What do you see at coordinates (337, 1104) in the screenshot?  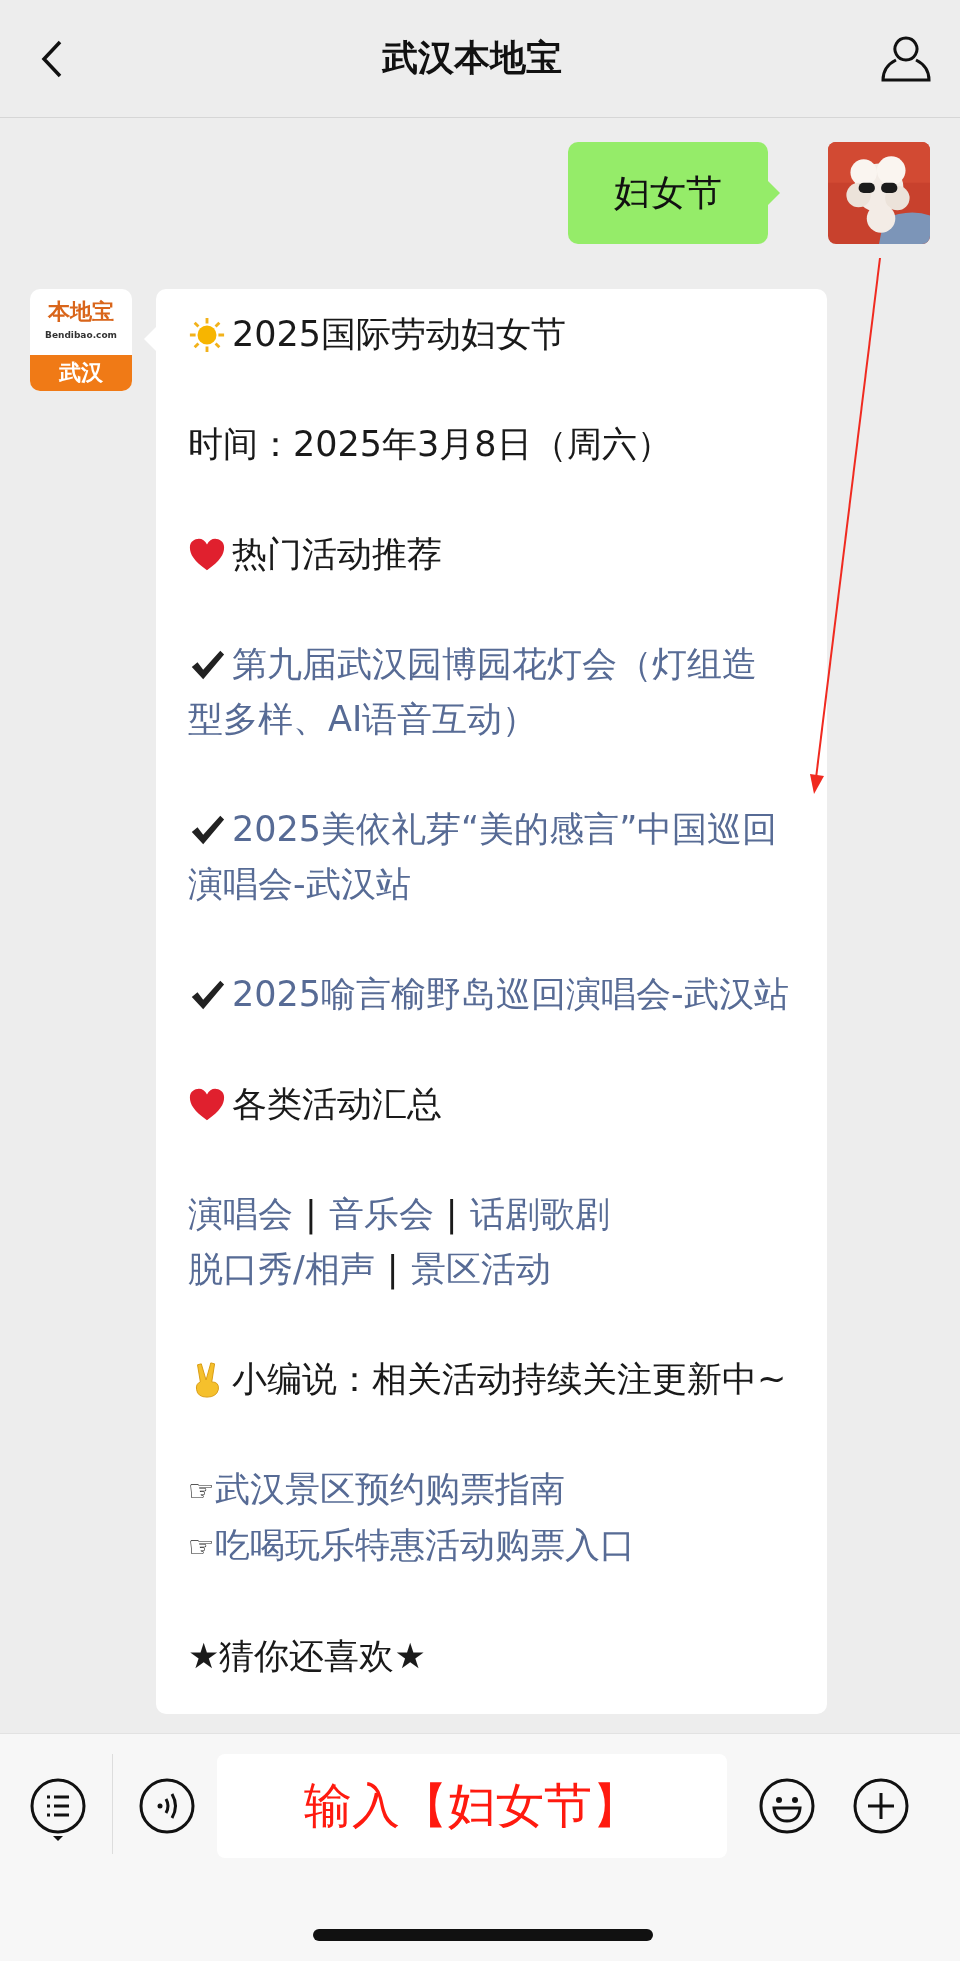 I see `message-text: 各类活动汇总` at bounding box center [337, 1104].